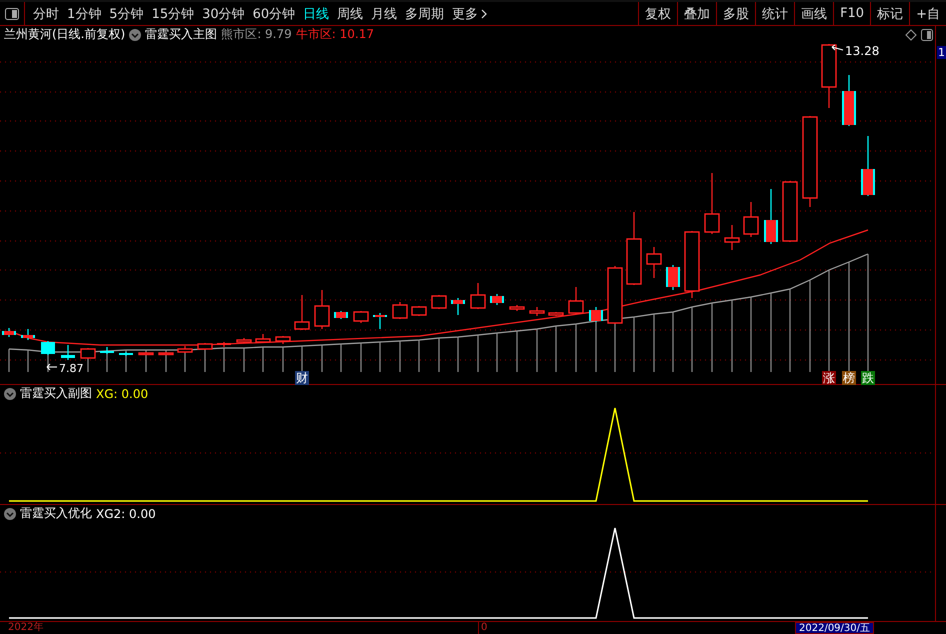  Describe the element at coordinates (829, 378) in the screenshot. I see `event-marker: 涨` at that location.